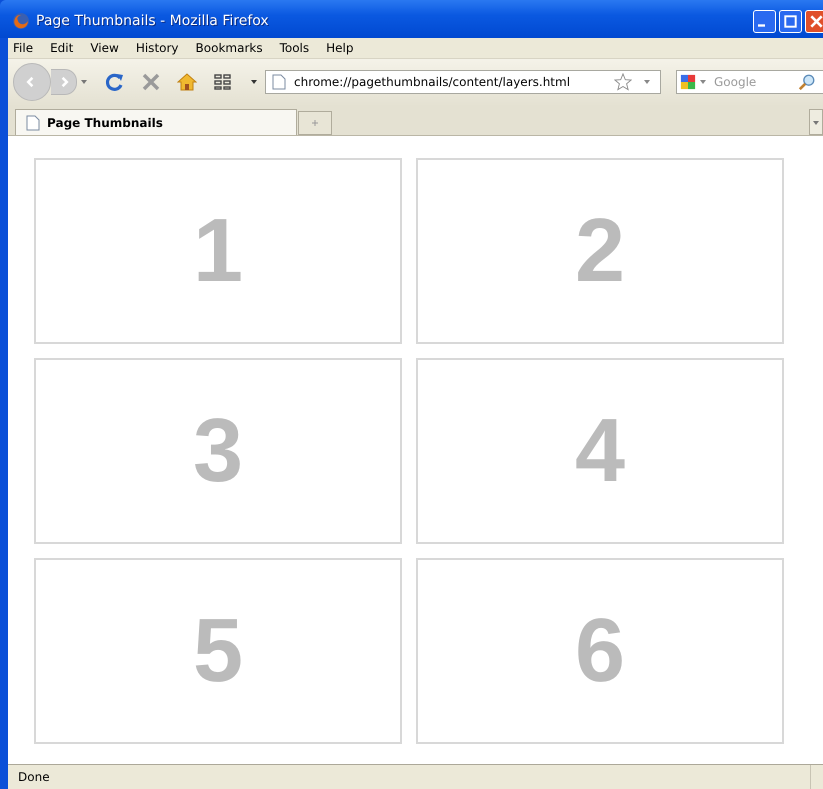  I want to click on search-engine-icon, so click(688, 82).